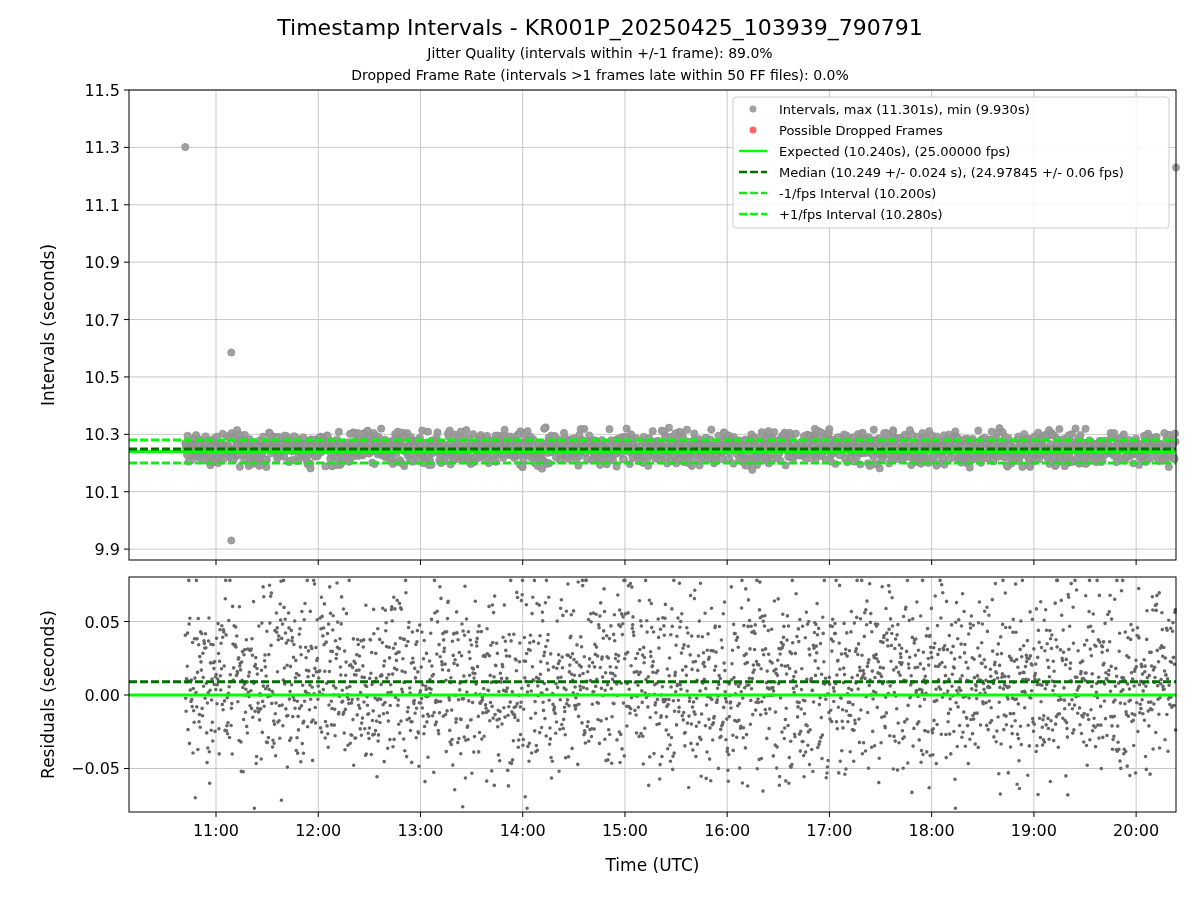 Image resolution: width=1200 pixels, height=900 pixels. Describe the element at coordinates (102, 435) in the screenshot. I see `tick-label: 10.3` at that location.